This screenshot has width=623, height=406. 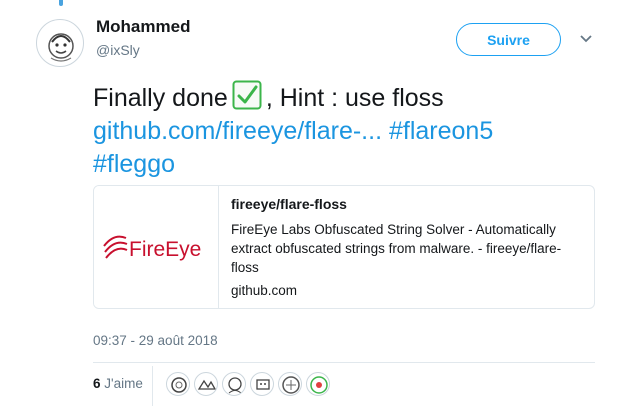 I want to click on author-display-name: Mohammed, so click(x=143, y=27).